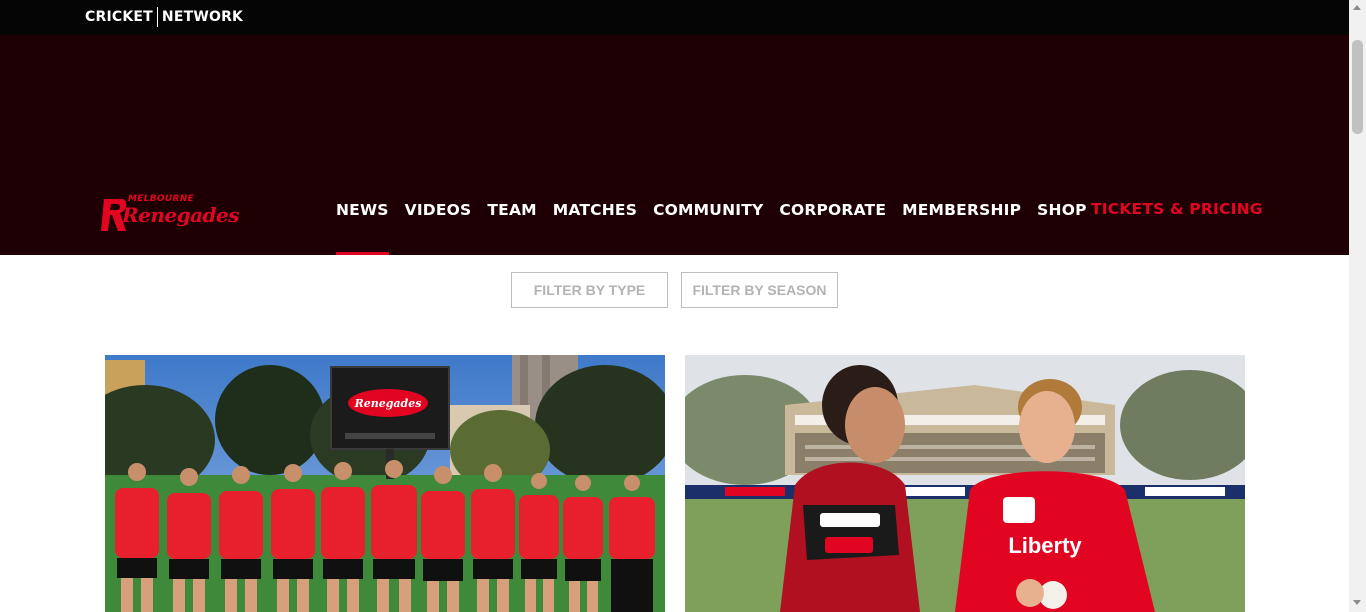 The image size is (1366, 612). Describe the element at coordinates (1357, 7) in the screenshot. I see `scroll-up-arrow-icon` at that location.